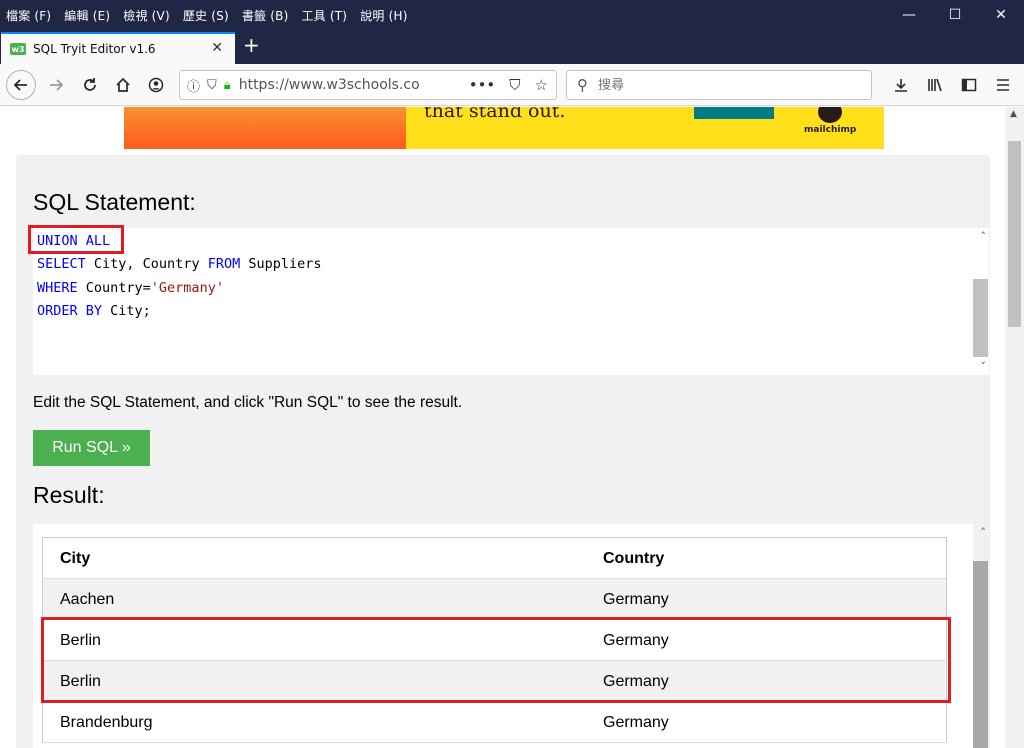 The width and height of the screenshot is (1024, 748). Describe the element at coordinates (496, 660) in the screenshot. I see `berlin-rows-highlight-box` at that location.